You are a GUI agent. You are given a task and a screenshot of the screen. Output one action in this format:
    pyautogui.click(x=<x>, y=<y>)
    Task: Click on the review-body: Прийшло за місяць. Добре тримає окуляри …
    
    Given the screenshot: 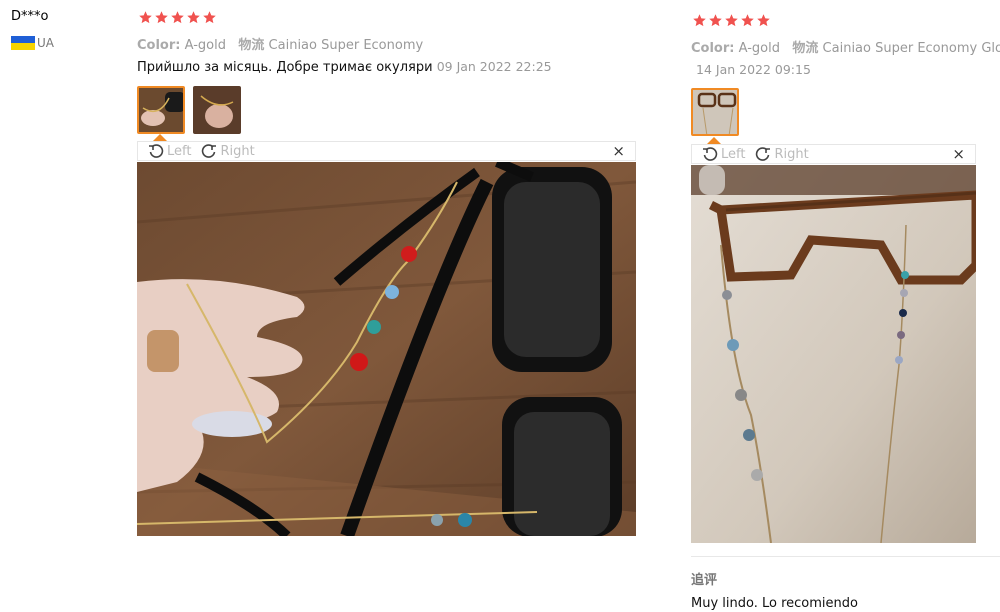 What is the action you would take?
    pyautogui.click(x=344, y=67)
    